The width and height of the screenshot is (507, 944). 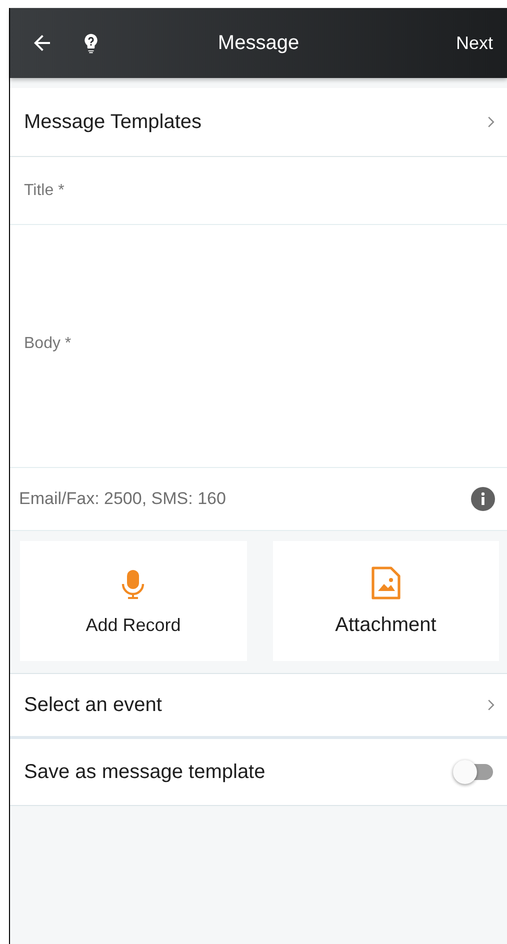 I want to click on screen-title: Message, so click(x=259, y=43).